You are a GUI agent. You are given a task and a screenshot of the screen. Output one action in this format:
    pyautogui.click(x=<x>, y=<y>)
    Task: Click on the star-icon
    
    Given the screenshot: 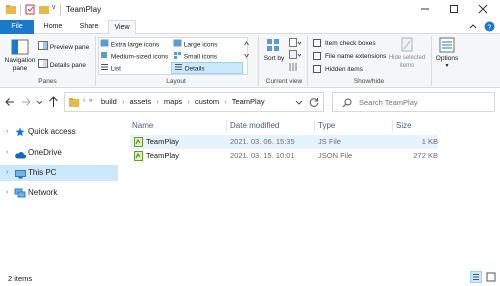 What is the action you would take?
    pyautogui.click(x=20, y=135)
    